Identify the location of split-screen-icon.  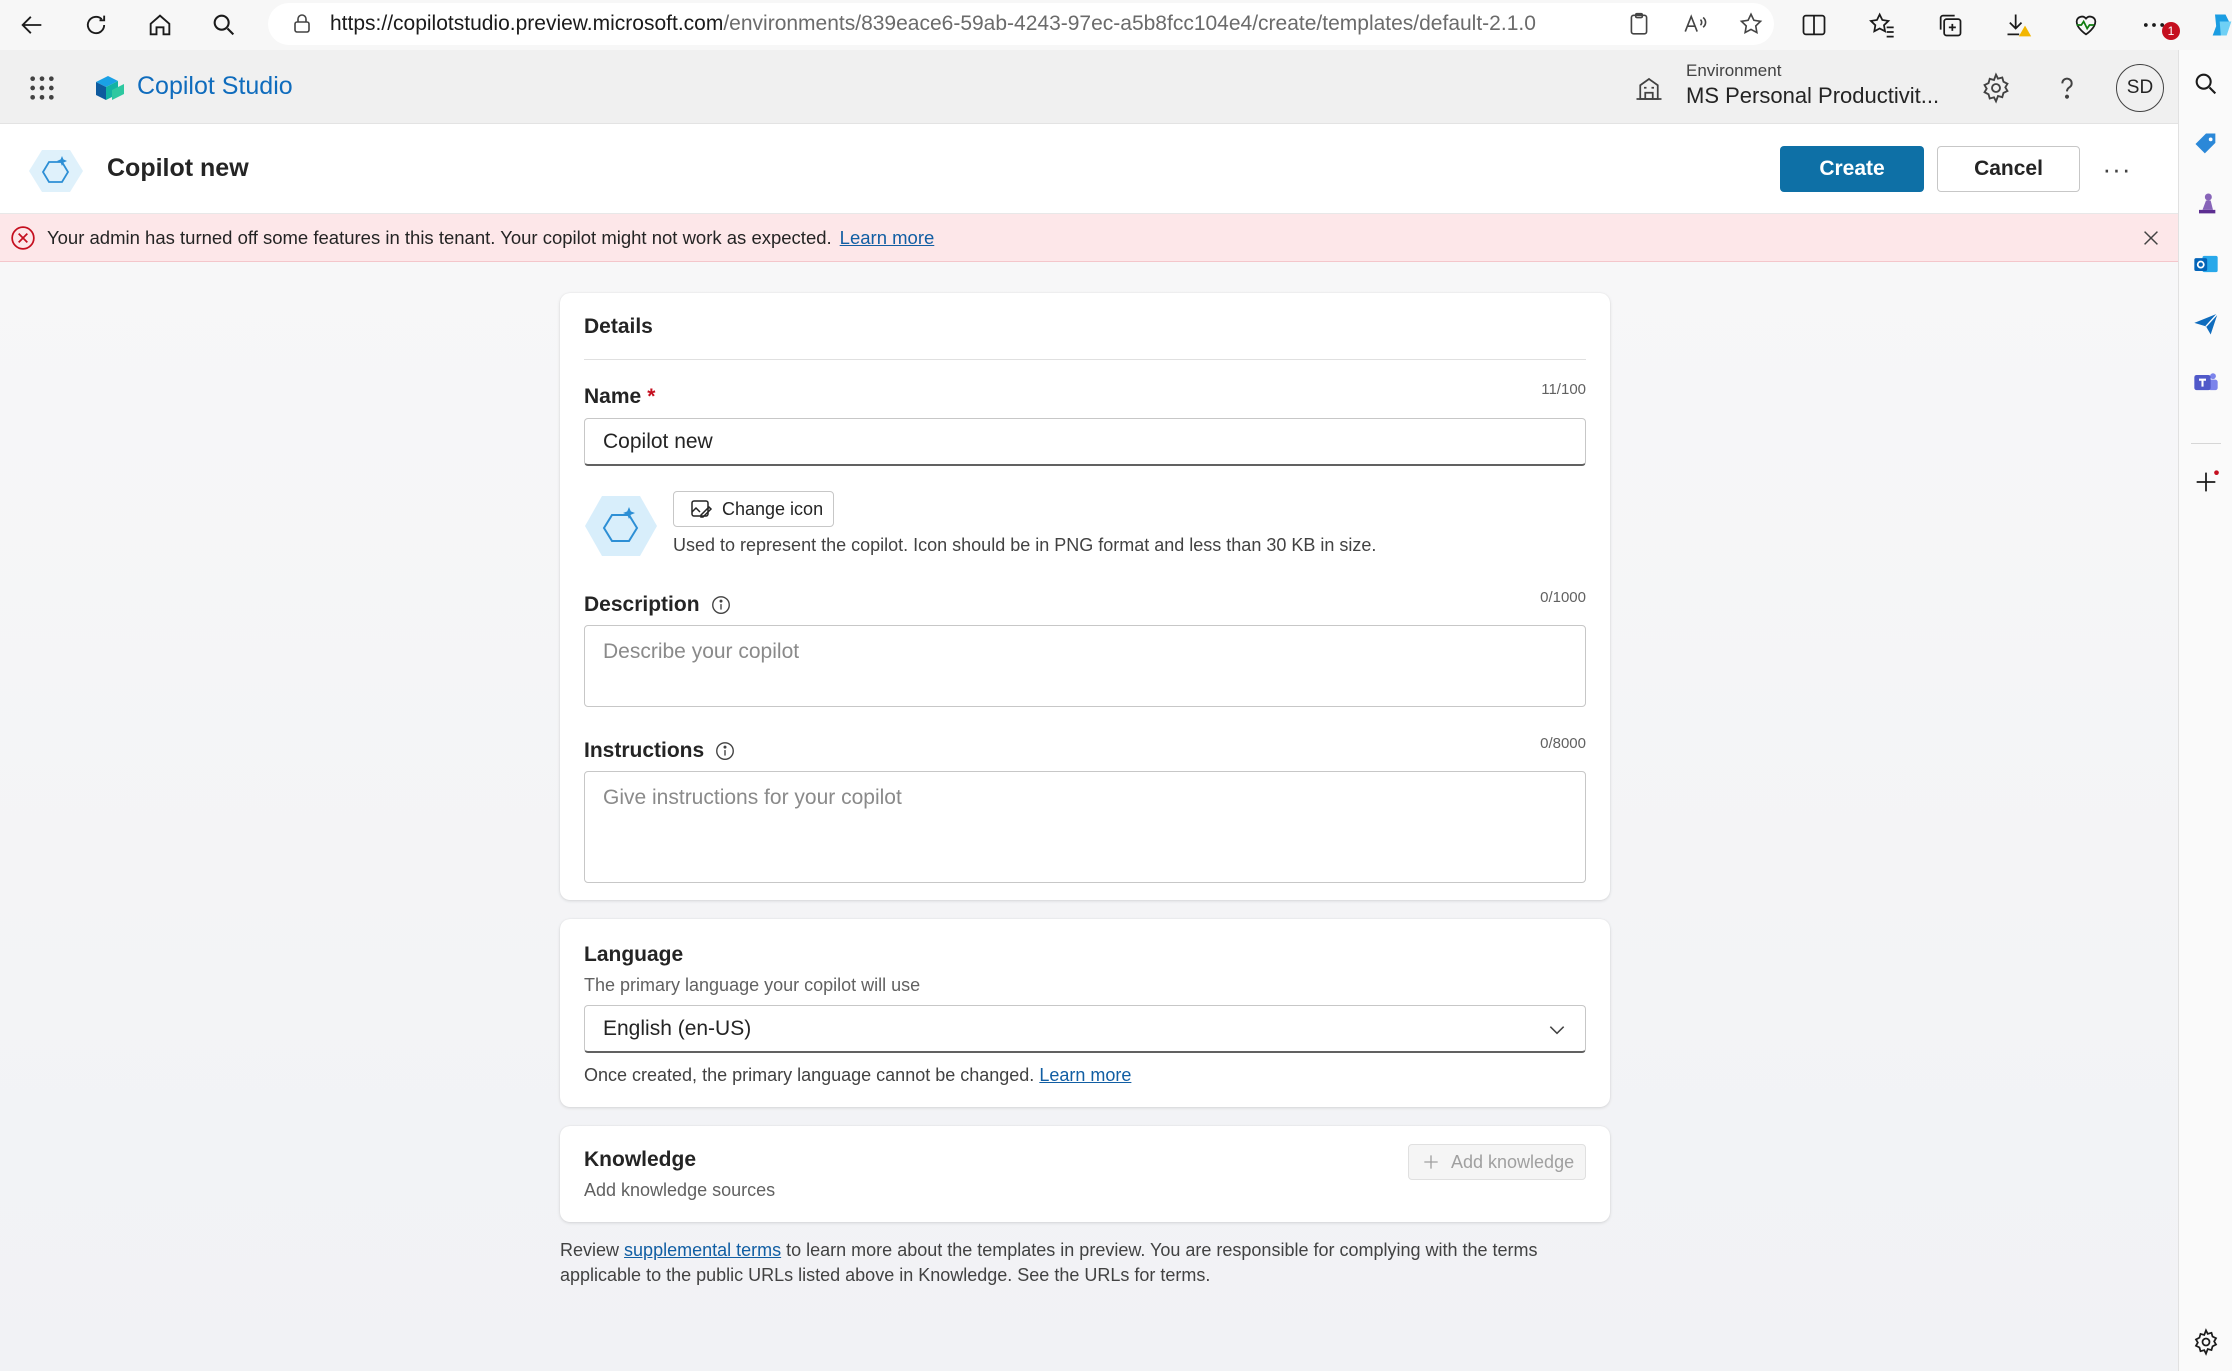
(1814, 25).